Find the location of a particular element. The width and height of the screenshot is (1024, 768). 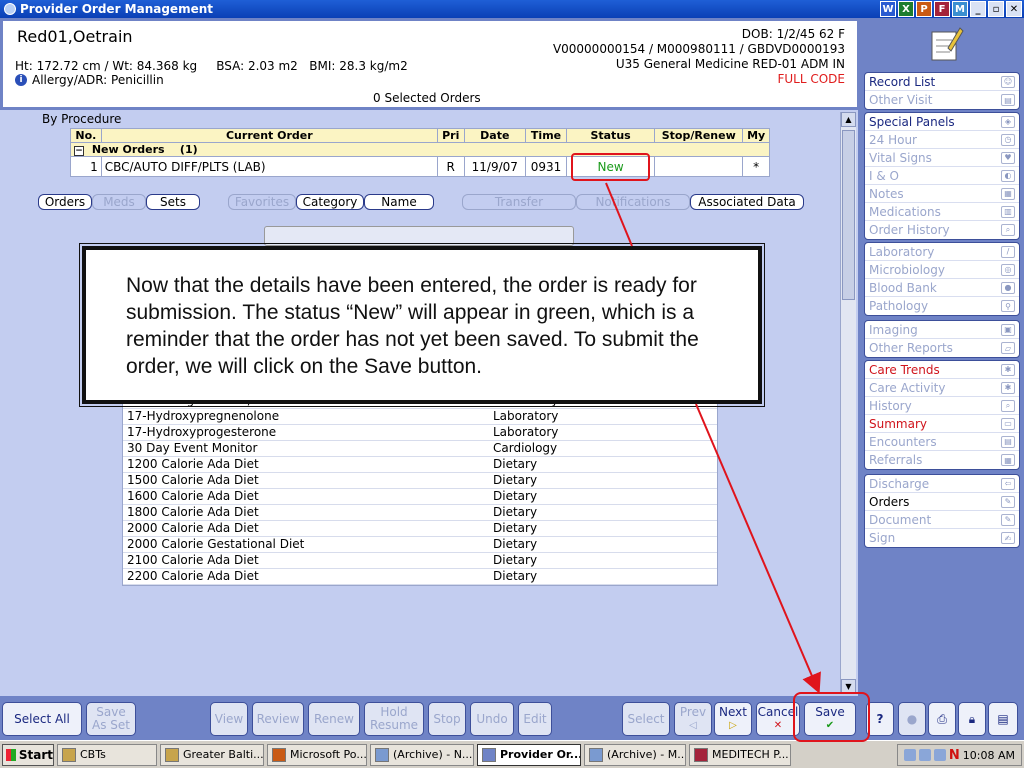

message-button: ▤ is located at coordinates (1003, 719).